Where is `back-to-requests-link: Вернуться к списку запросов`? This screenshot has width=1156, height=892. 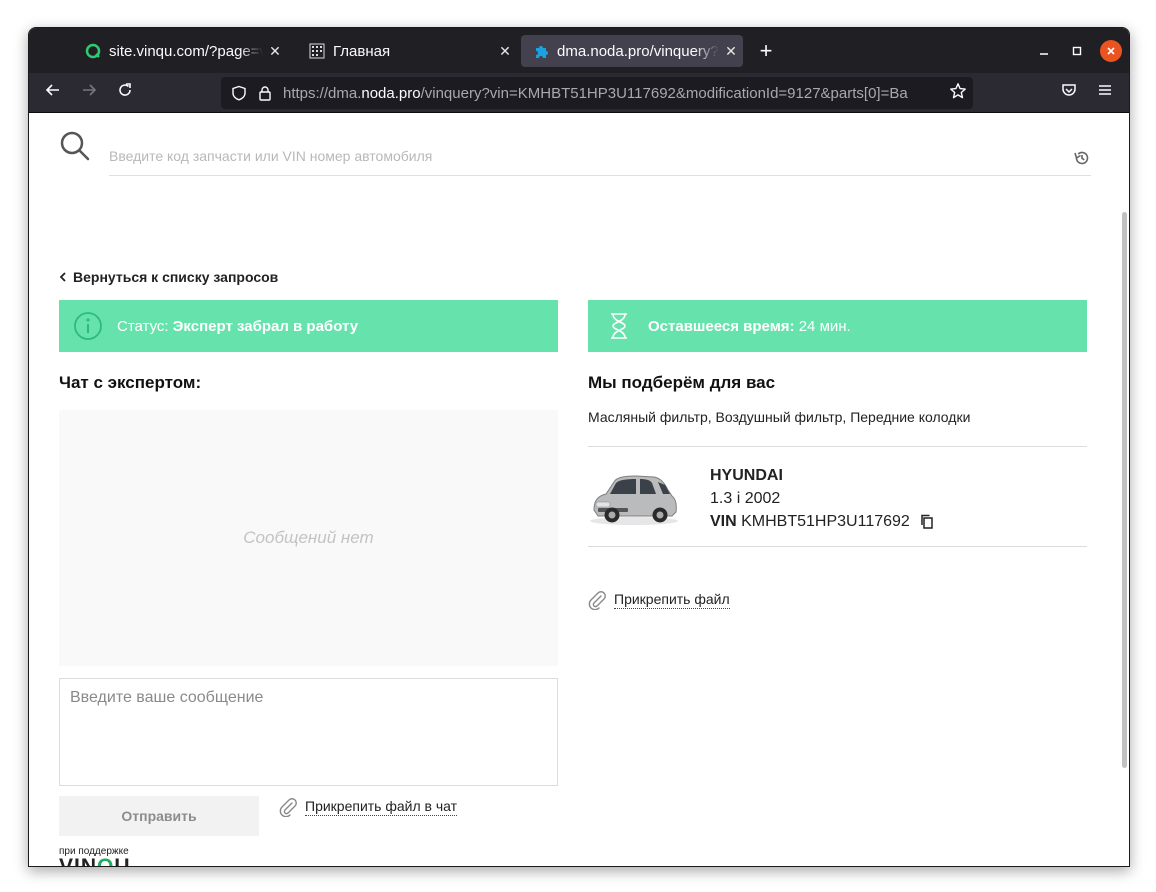
back-to-requests-link: Вернуться к списку запросов is located at coordinates (168, 277).